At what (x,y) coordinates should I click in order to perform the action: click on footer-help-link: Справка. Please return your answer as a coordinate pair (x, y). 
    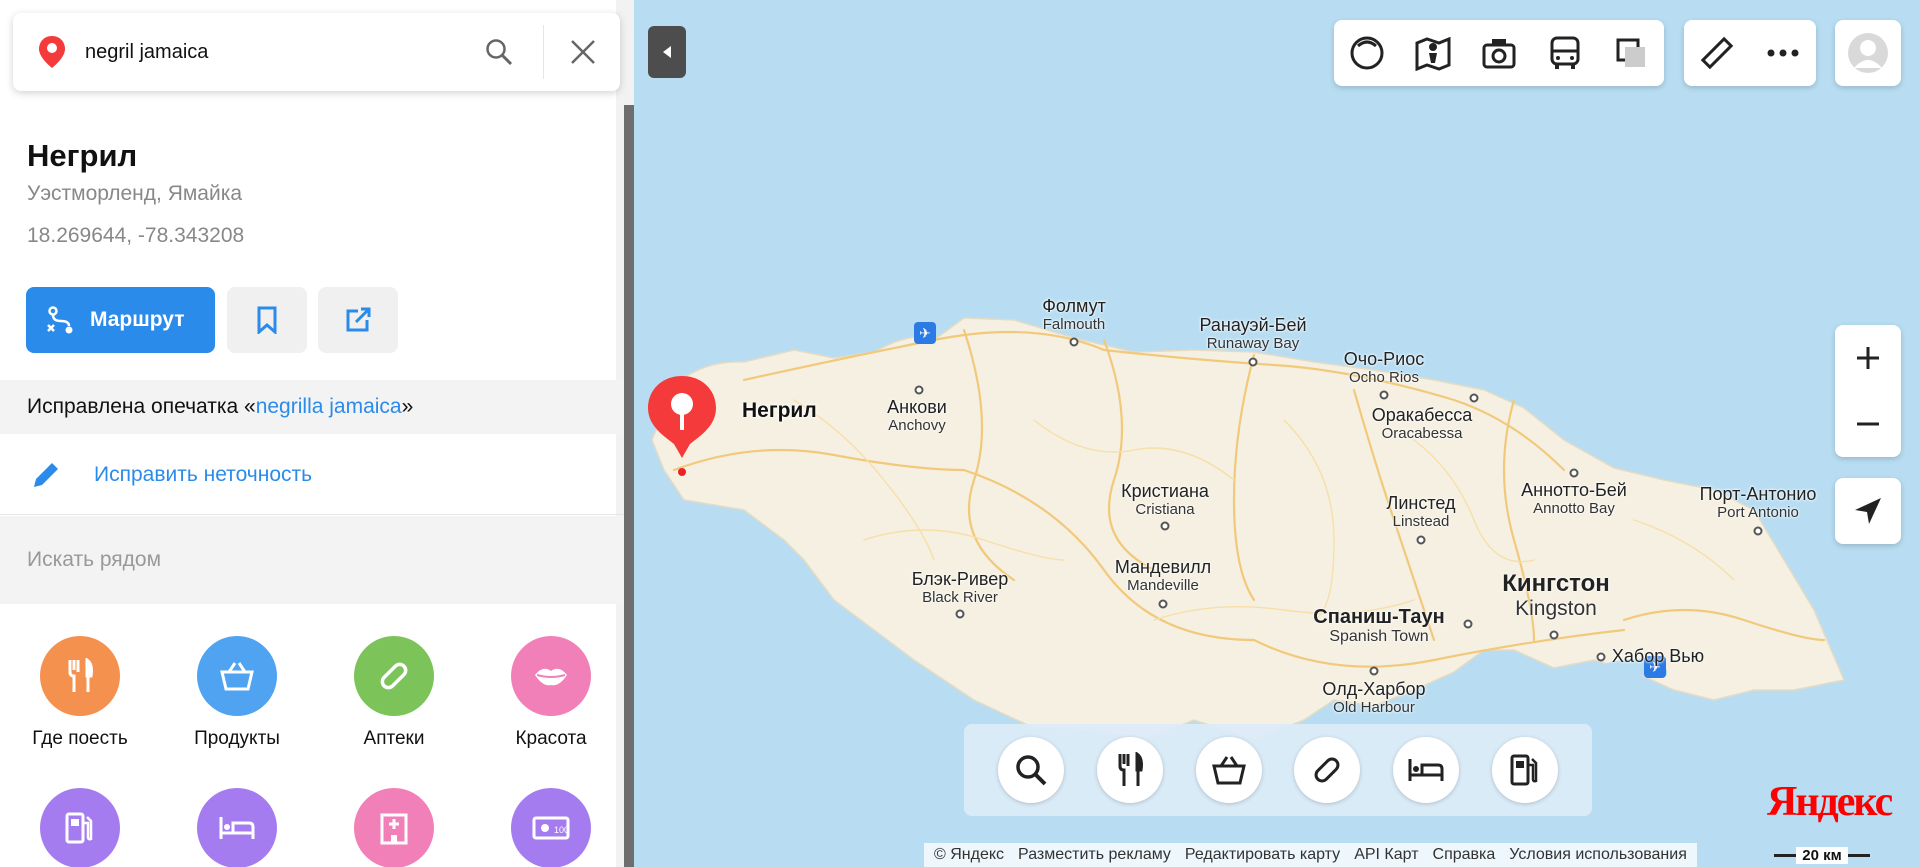
    Looking at the image, I should click on (1464, 855).